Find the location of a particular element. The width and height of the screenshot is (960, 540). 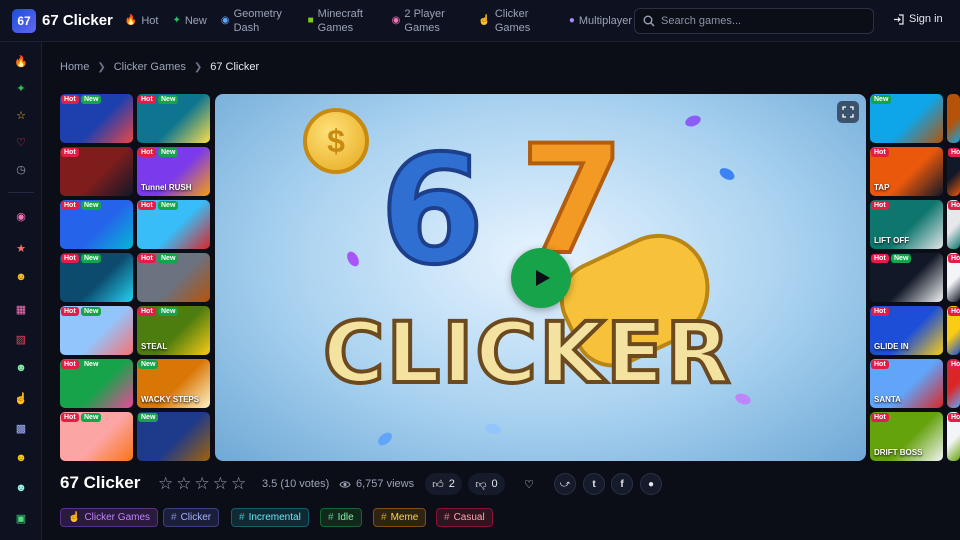

game-thumbnail: New WACKY STEPS is located at coordinates (173, 383).